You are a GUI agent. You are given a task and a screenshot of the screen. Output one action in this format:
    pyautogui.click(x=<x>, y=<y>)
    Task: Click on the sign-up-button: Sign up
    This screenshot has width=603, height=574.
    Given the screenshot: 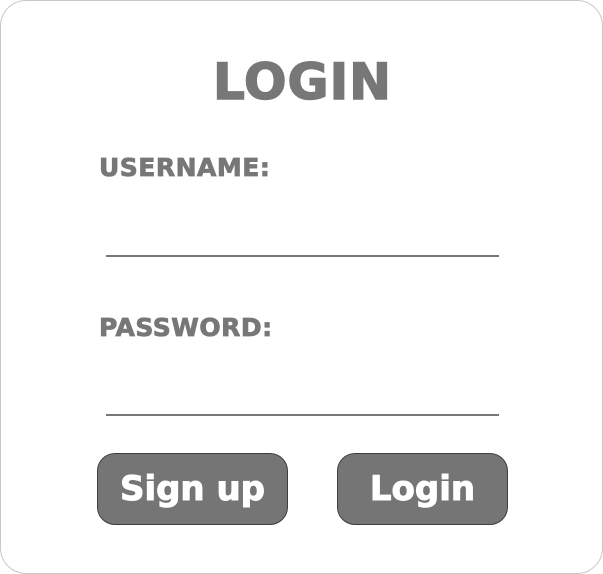 What is the action you would take?
    pyautogui.click(x=192, y=489)
    